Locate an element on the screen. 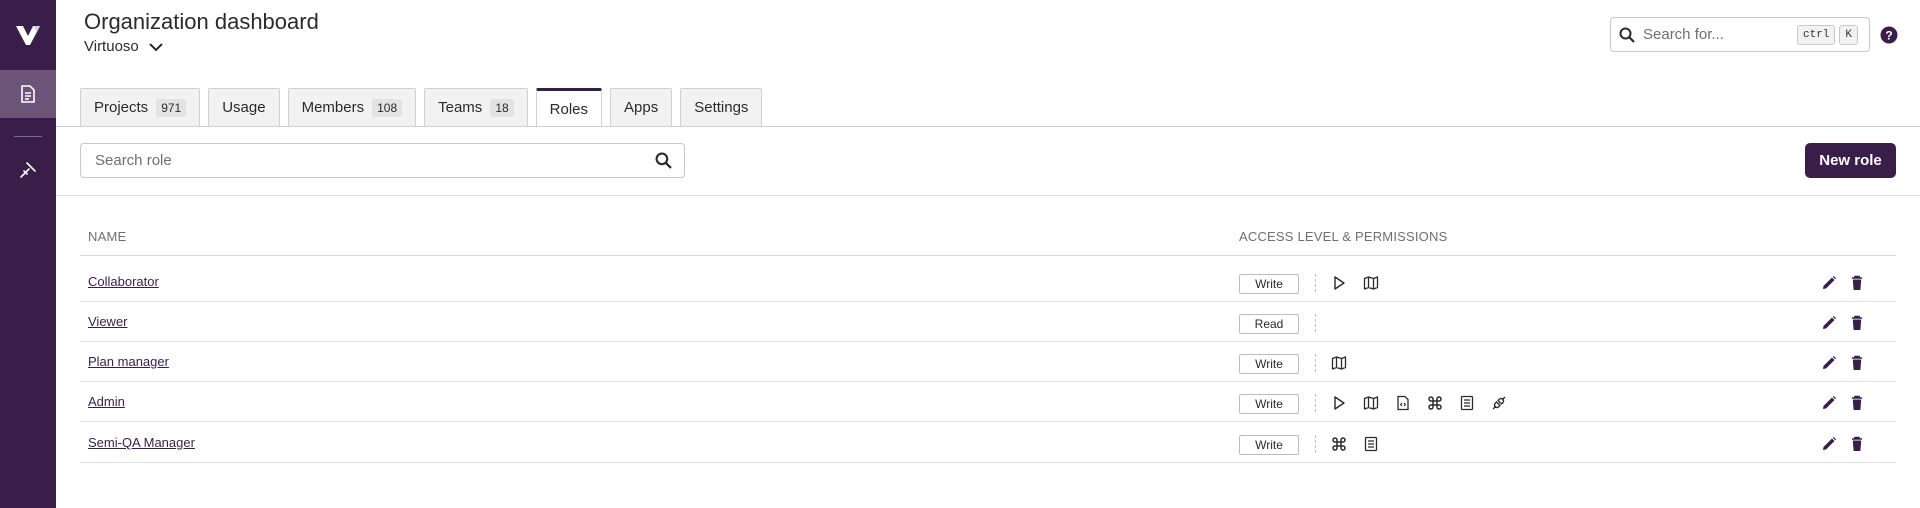 This screenshot has width=1920, height=508. tab-count-badge: 18 is located at coordinates (502, 107).